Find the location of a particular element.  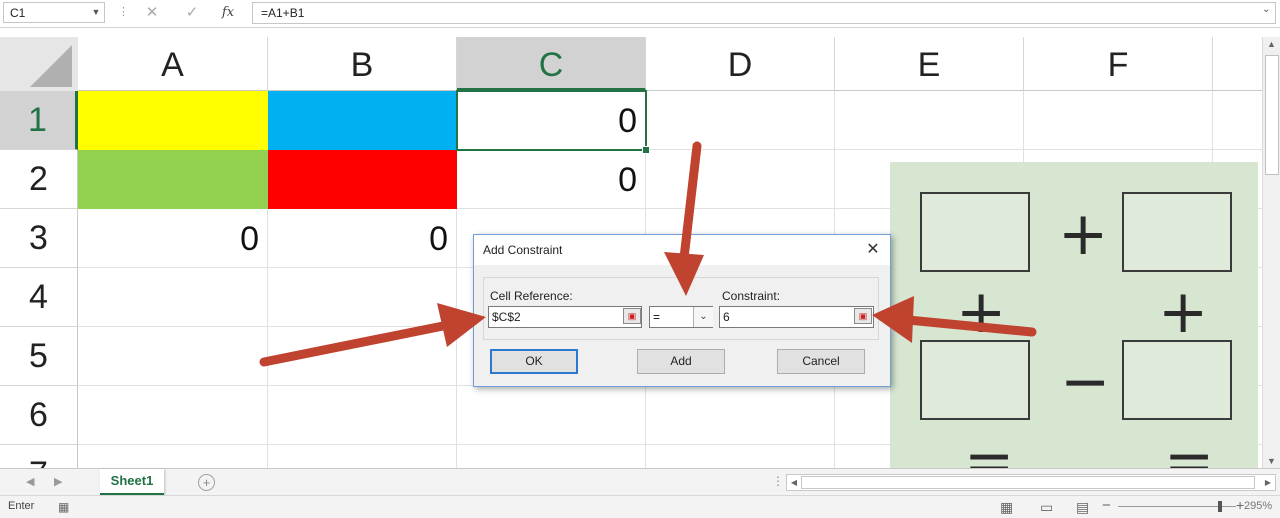

add-button: Add is located at coordinates (681, 361).